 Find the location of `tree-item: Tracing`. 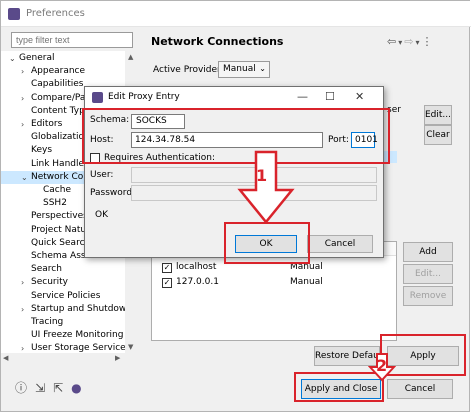

tree-item: Tracing is located at coordinates (47, 322).